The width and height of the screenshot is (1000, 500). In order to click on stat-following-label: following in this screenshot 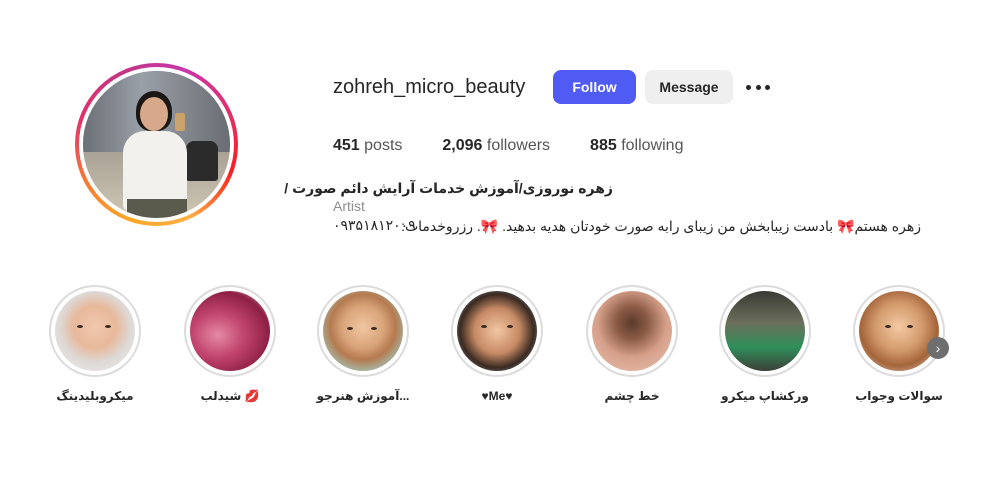, I will do `click(652, 145)`.